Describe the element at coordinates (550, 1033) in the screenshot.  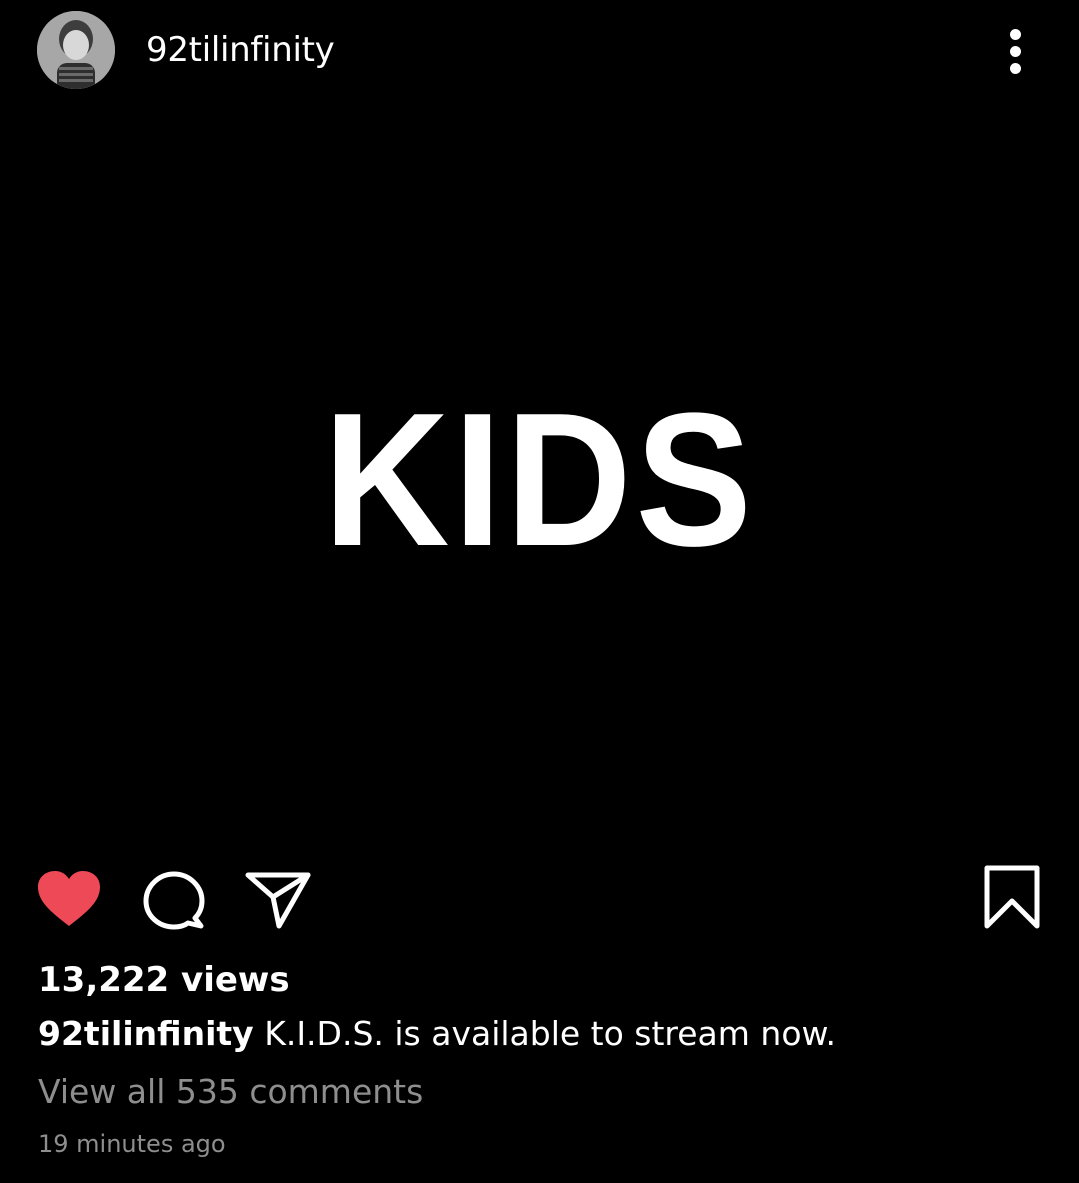
I see `caption-text: K.I.D.S. is available to stream now.` at that location.